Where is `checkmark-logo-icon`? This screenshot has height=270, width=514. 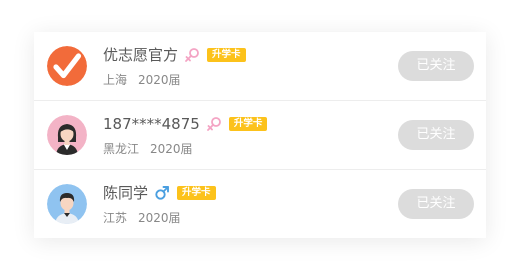 checkmark-logo-icon is located at coordinates (67, 66).